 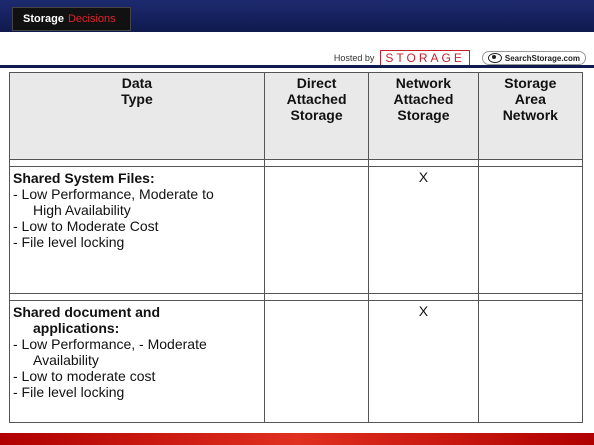 What do you see at coordinates (423, 116) in the screenshot?
I see `header-nas: Network Attached Storage` at bounding box center [423, 116].